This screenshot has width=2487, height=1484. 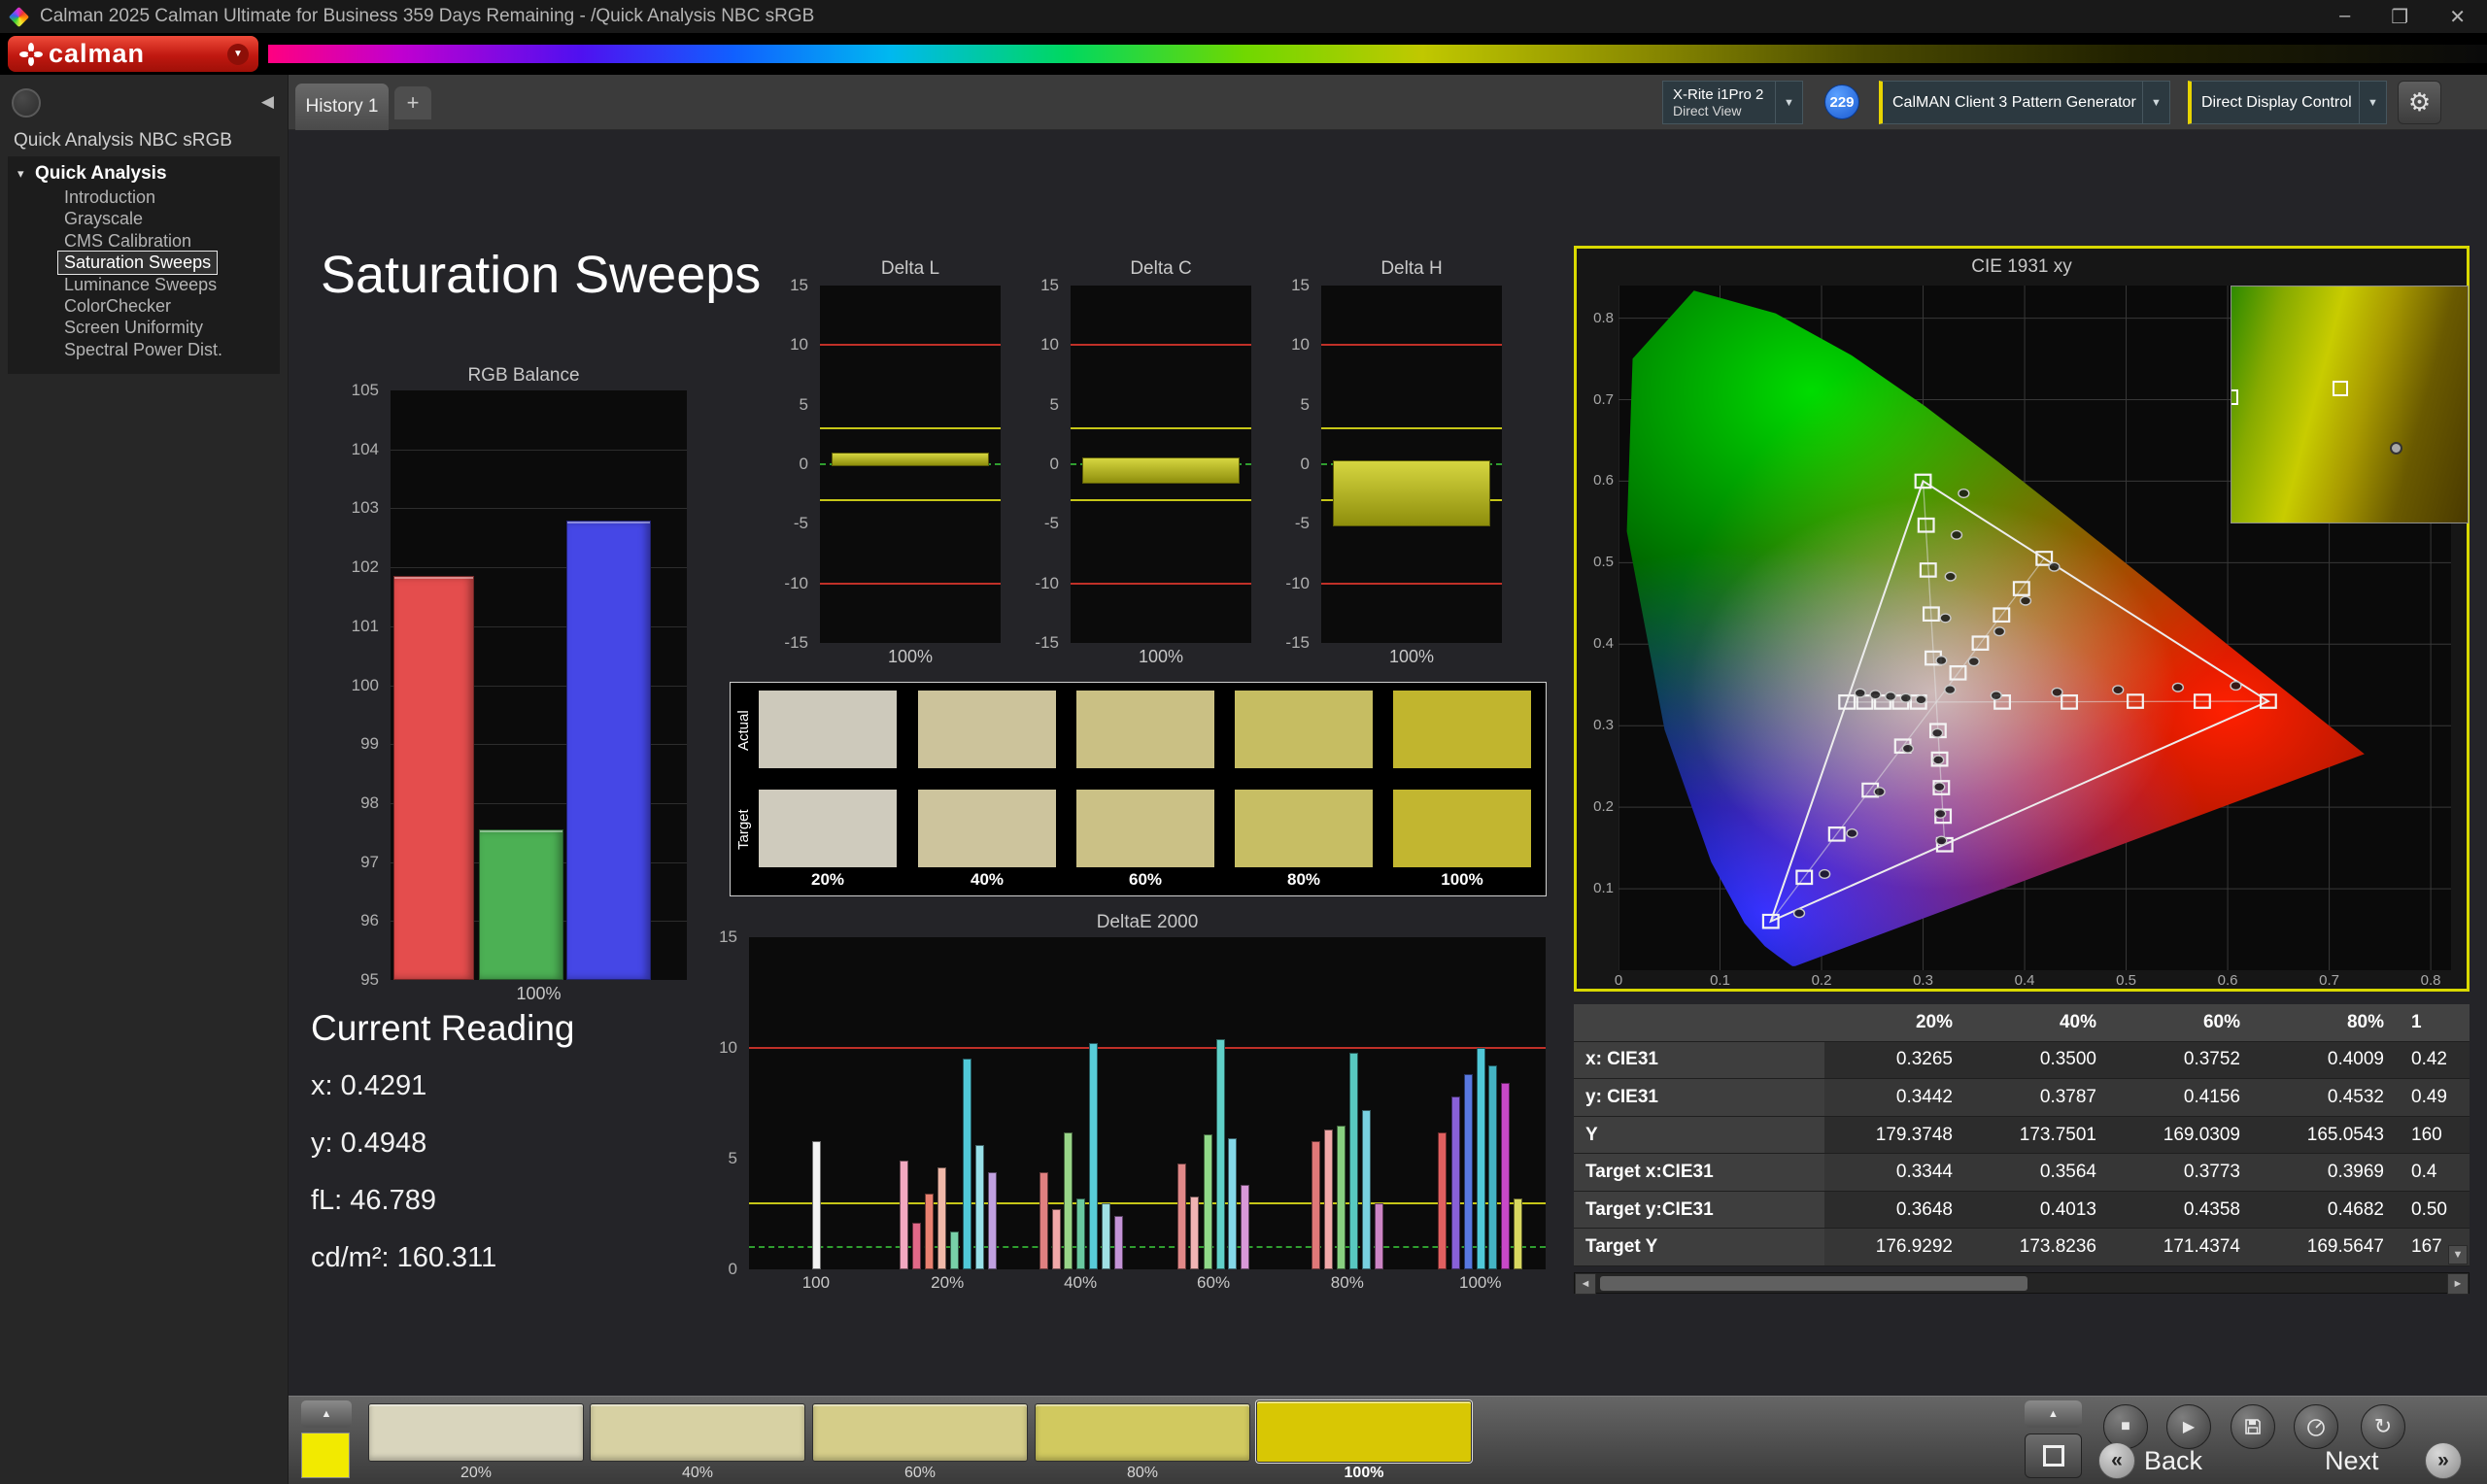 I want to click on cie-xtick-label: 0.8, so click(x=2430, y=980).